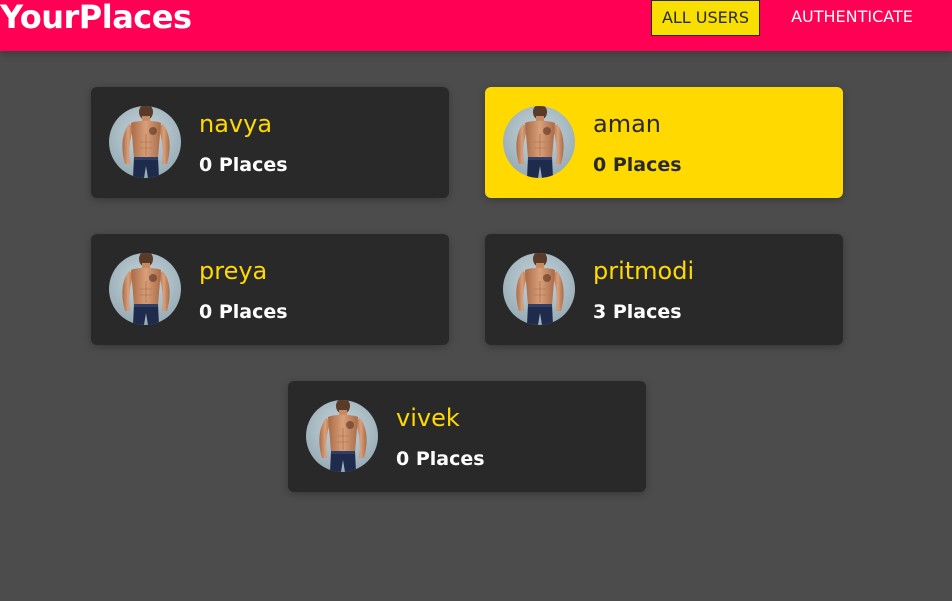 Image resolution: width=952 pixels, height=601 pixels. Describe the element at coordinates (476, 25) in the screenshot. I see `top-navbar: YourPlaces ALL USERS AUTHENTICATE` at that location.